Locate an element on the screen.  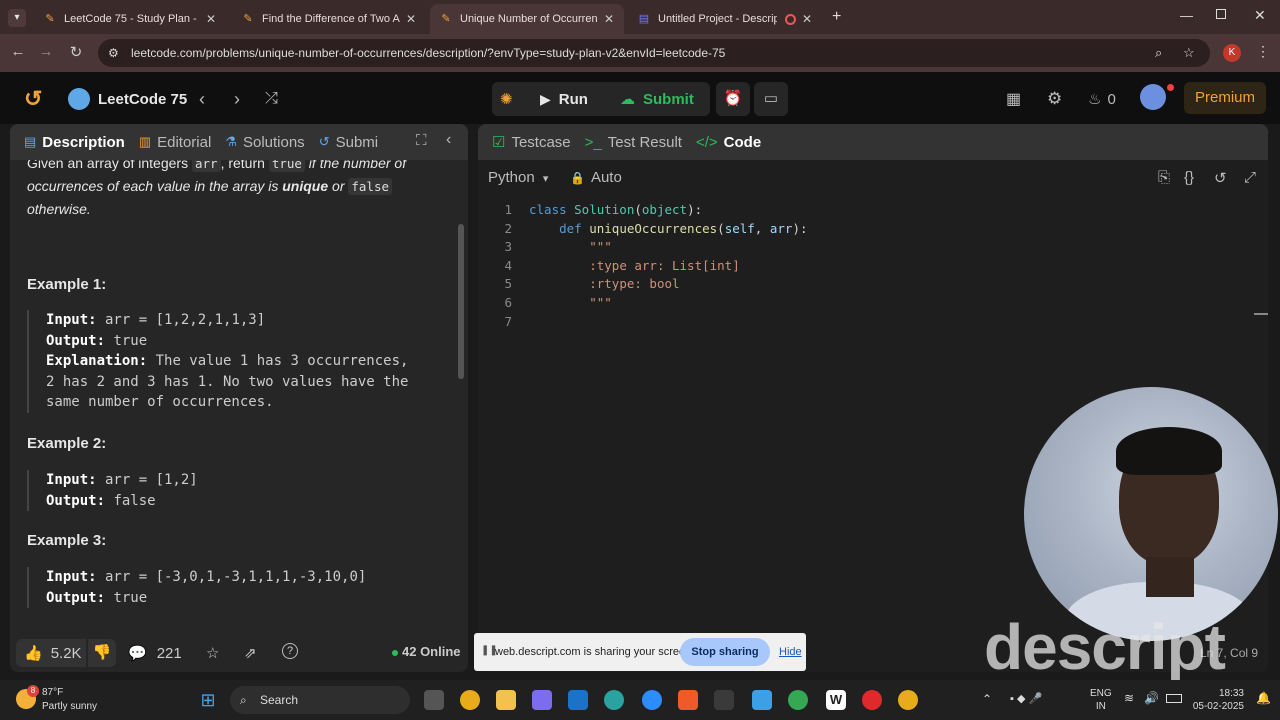
code-line: 4 :type arr: List[int] is located at coordinates (868, 267).